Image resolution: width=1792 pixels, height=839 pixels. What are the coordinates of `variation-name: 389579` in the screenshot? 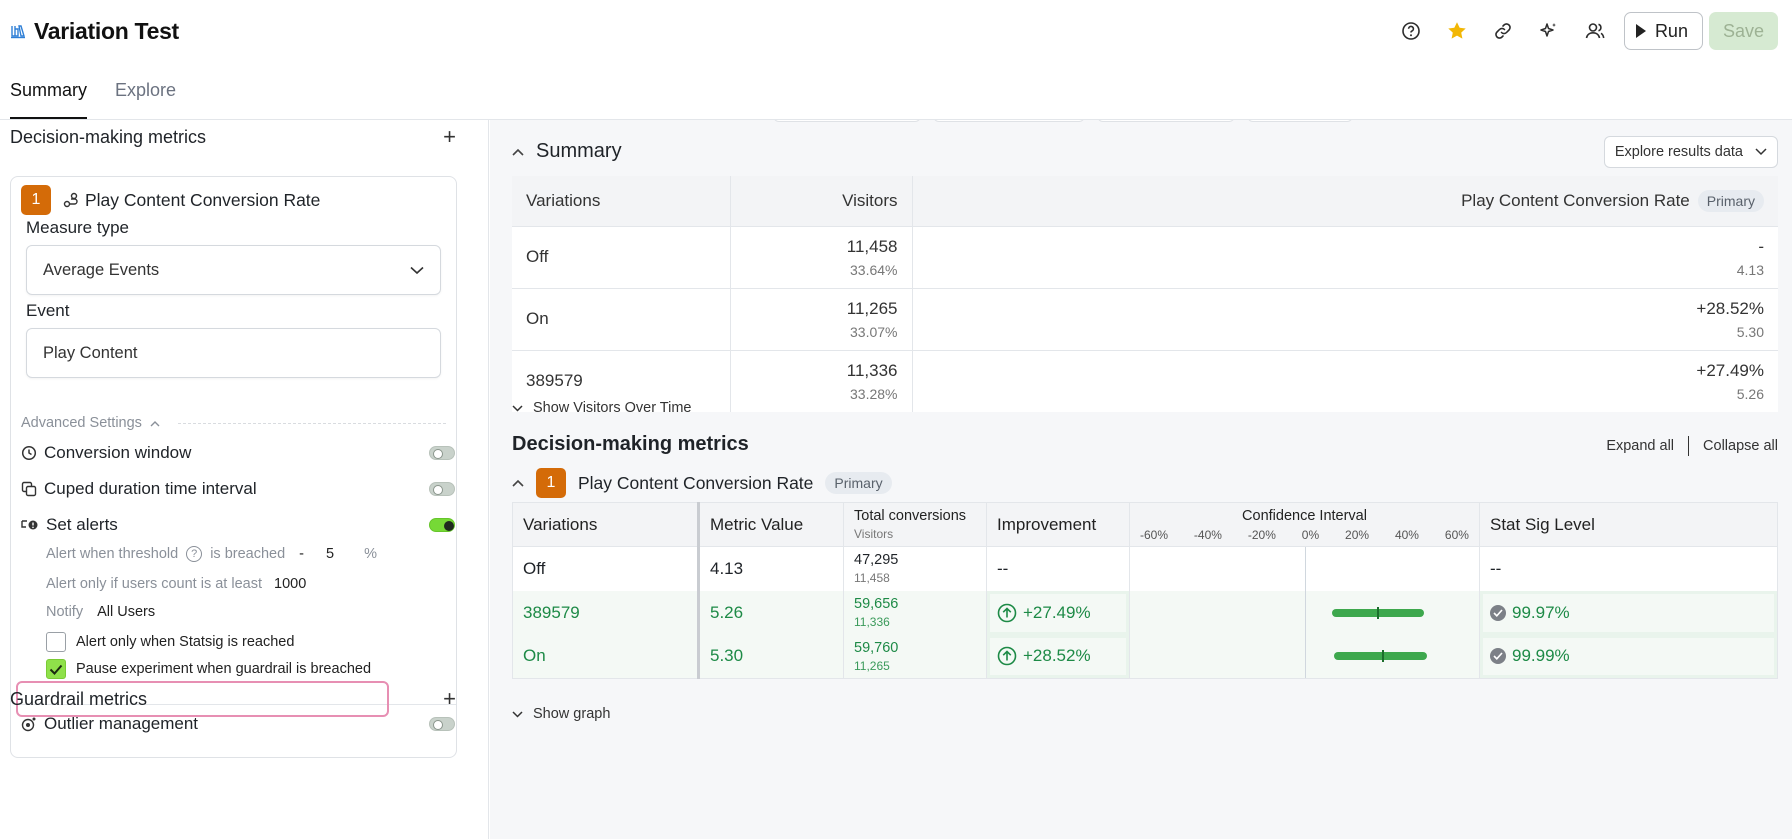 It's located at (605, 612).